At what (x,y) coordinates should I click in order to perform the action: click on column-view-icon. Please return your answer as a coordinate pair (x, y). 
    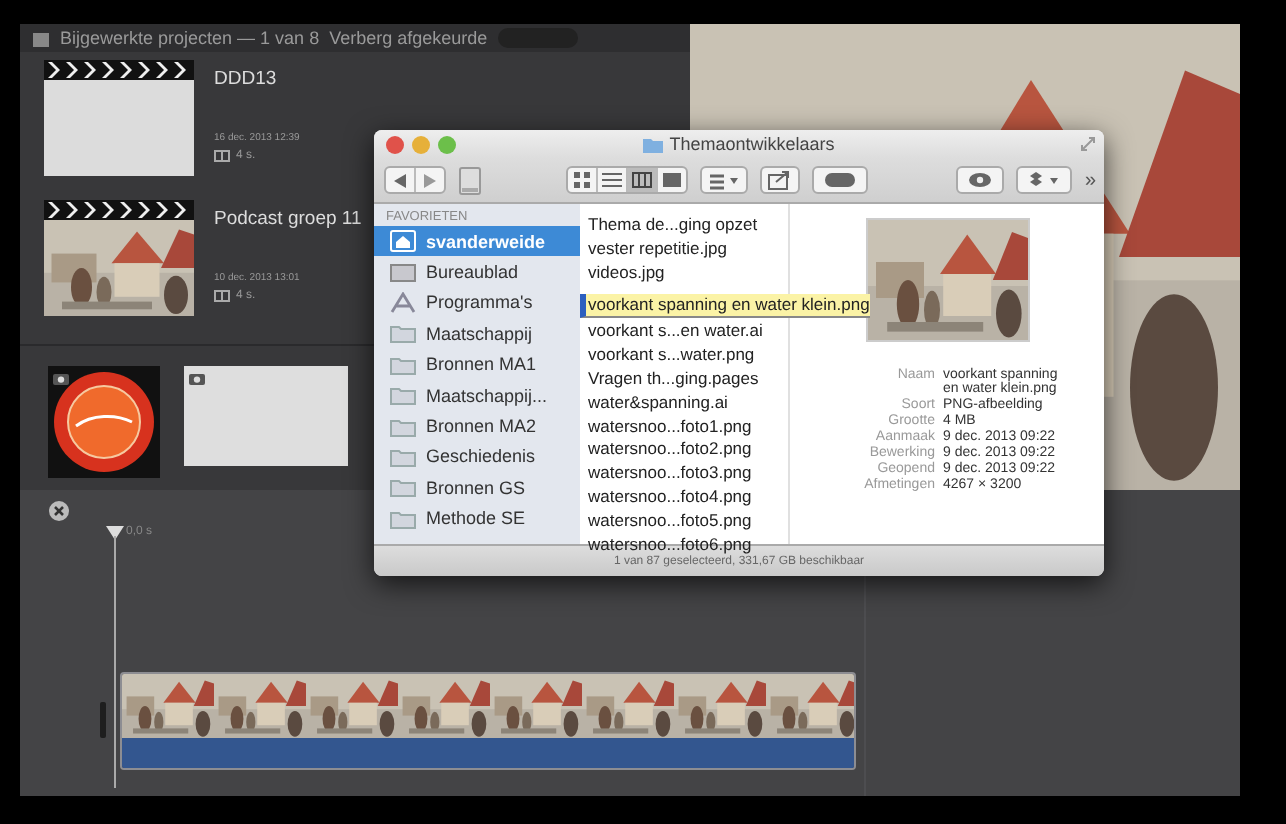
    Looking at the image, I should click on (642, 180).